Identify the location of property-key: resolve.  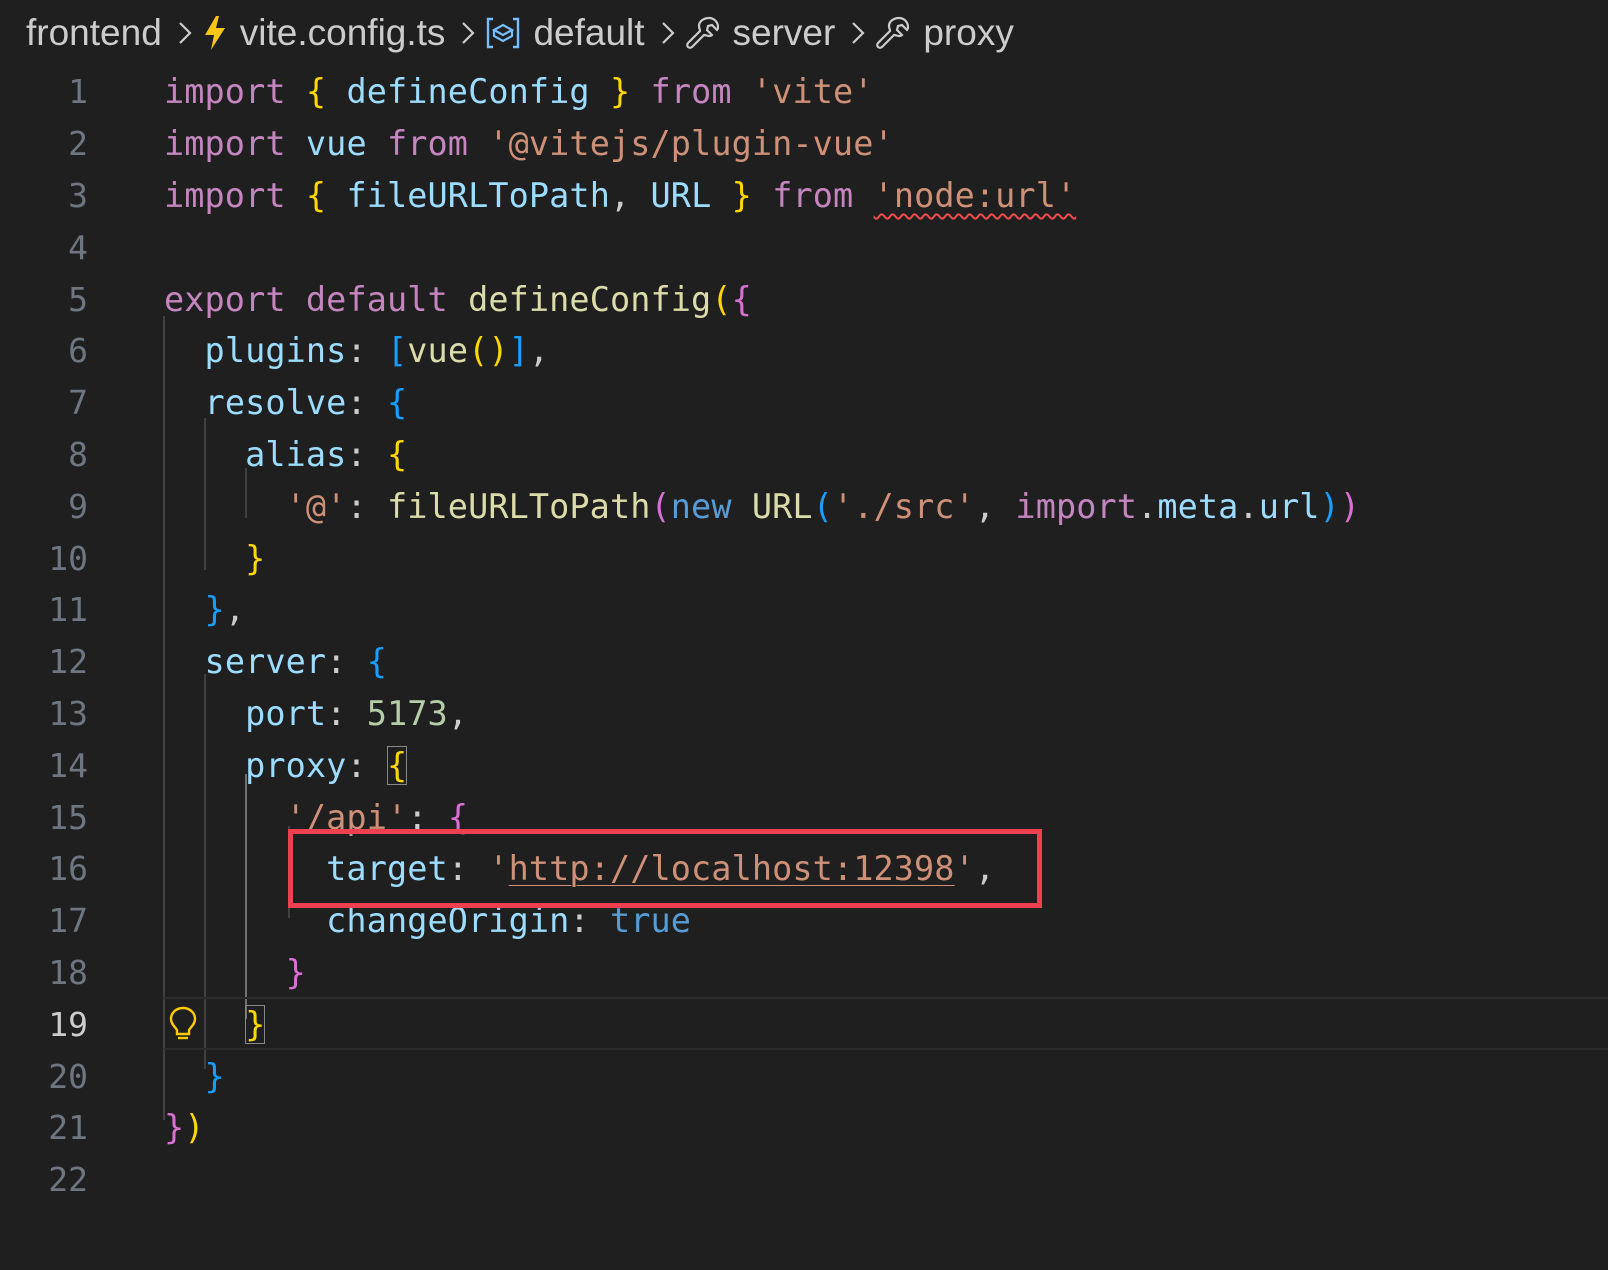
(275, 403).